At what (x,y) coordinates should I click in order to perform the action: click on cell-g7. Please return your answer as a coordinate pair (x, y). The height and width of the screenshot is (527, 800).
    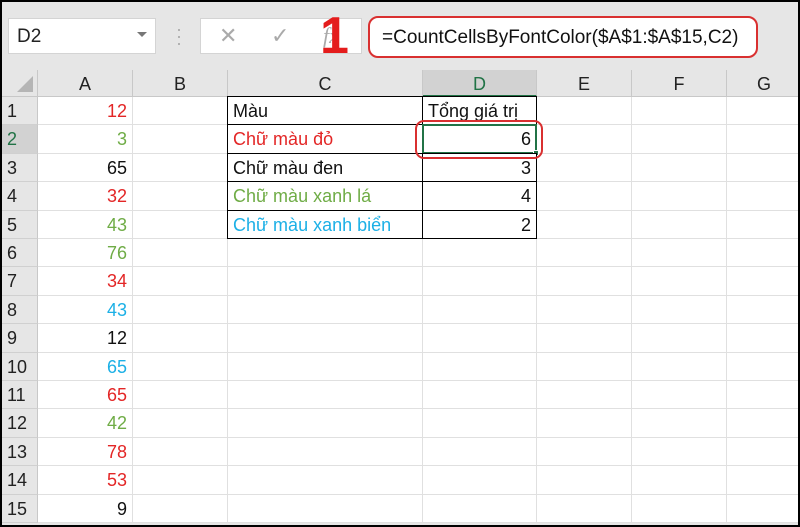
    Looking at the image, I should click on (762, 281).